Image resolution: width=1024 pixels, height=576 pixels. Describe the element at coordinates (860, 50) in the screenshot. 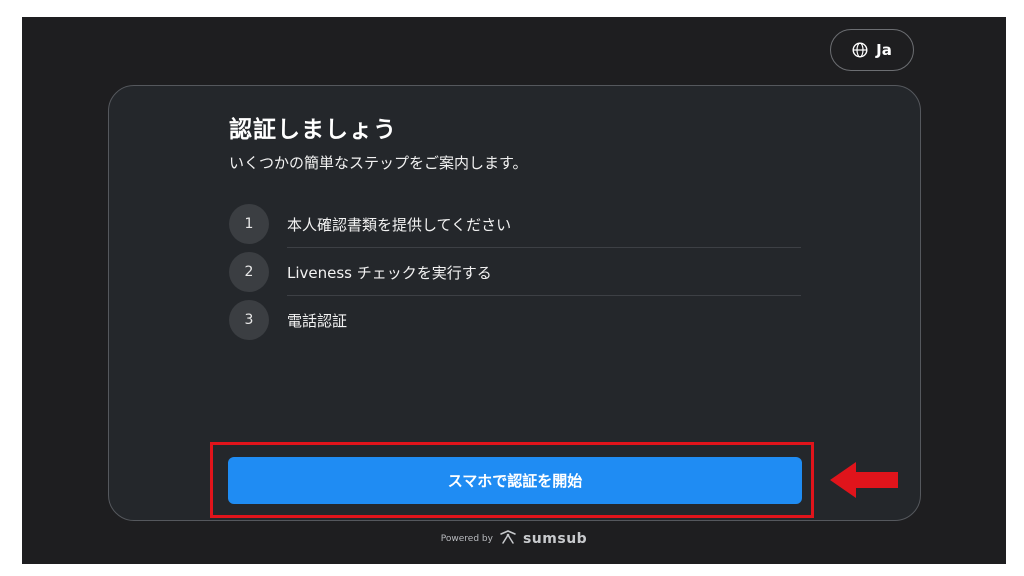

I see `globe-icon` at that location.